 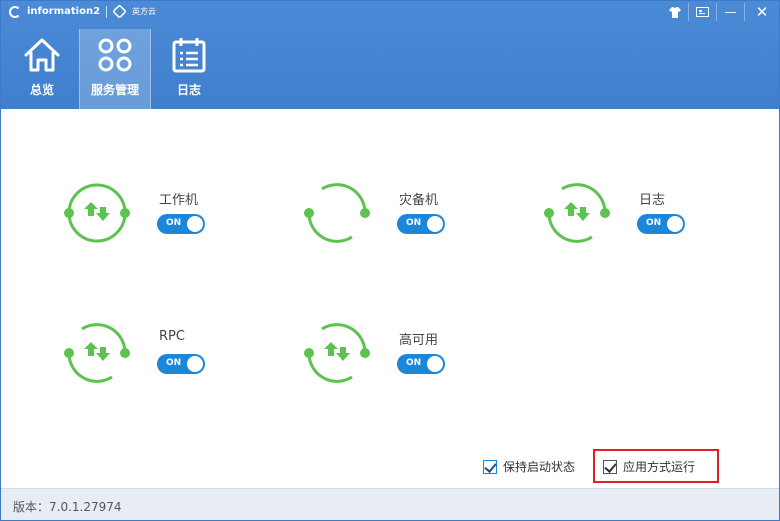 I want to click on service-high-availability: 高可用 ON, so click(x=401, y=361).